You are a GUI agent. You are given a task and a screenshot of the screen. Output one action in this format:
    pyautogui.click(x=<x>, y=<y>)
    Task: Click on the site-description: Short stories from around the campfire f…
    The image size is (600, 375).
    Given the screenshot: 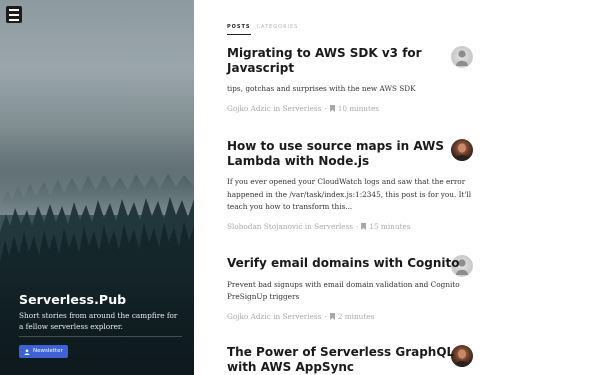 What is the action you would take?
    pyautogui.click(x=98, y=321)
    